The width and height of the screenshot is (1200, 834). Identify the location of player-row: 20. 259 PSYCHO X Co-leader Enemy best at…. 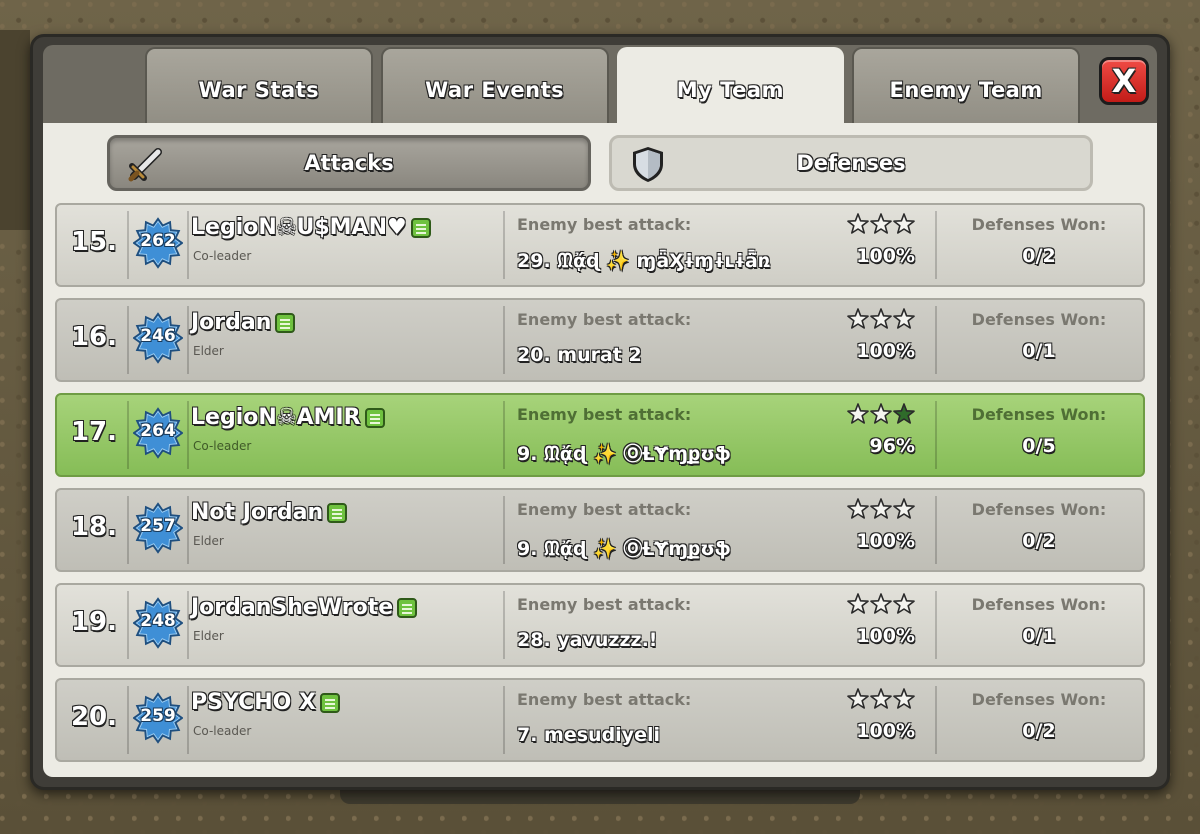
(600, 720).